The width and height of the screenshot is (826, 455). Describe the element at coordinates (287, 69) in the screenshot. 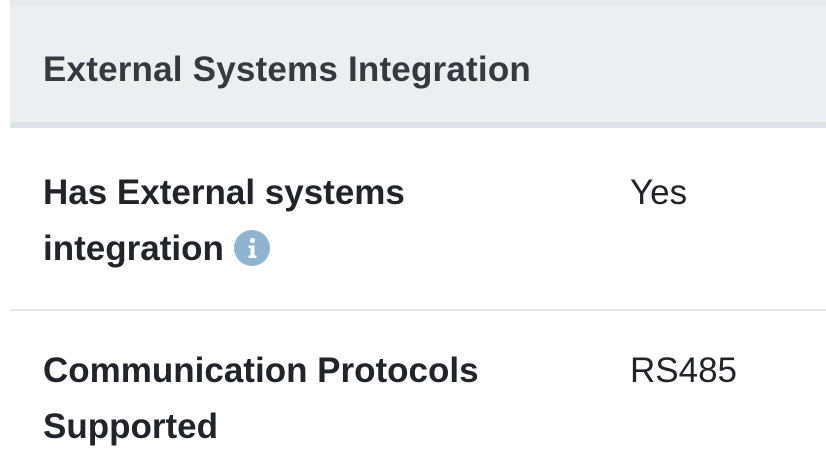

I see `section-title: External Systems Integration` at that location.